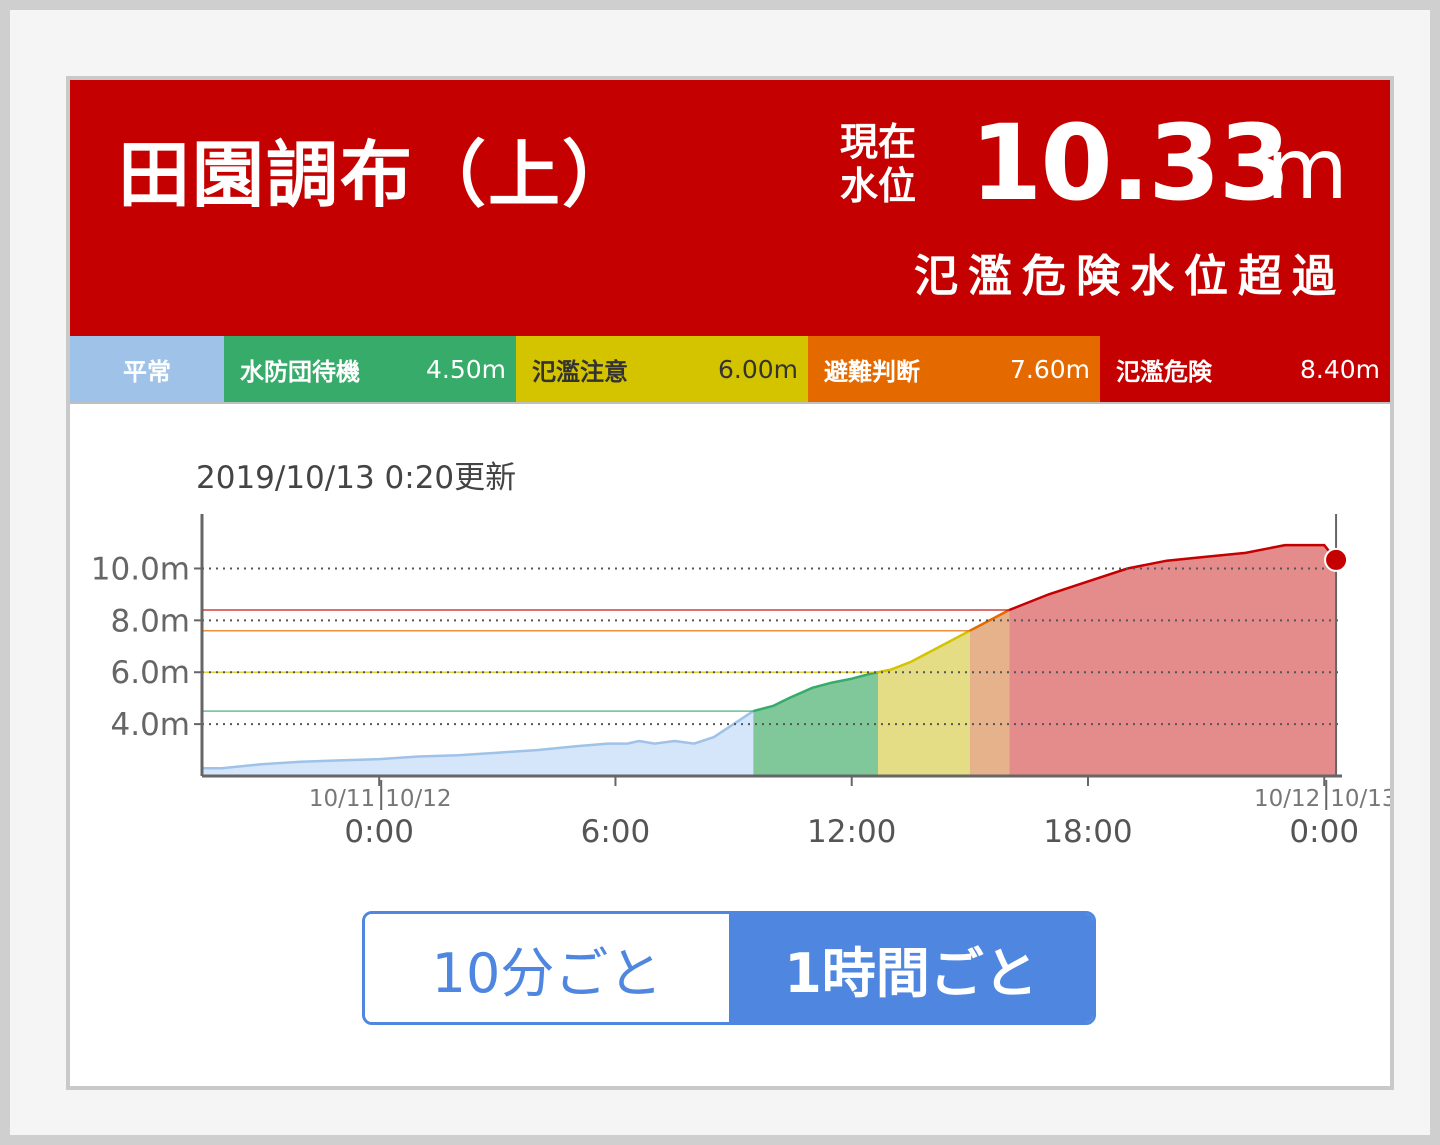 The height and width of the screenshot is (1145, 1440). What do you see at coordinates (872, 371) in the screenshot?
I see `legend-evacuation-label: 避難判断` at bounding box center [872, 371].